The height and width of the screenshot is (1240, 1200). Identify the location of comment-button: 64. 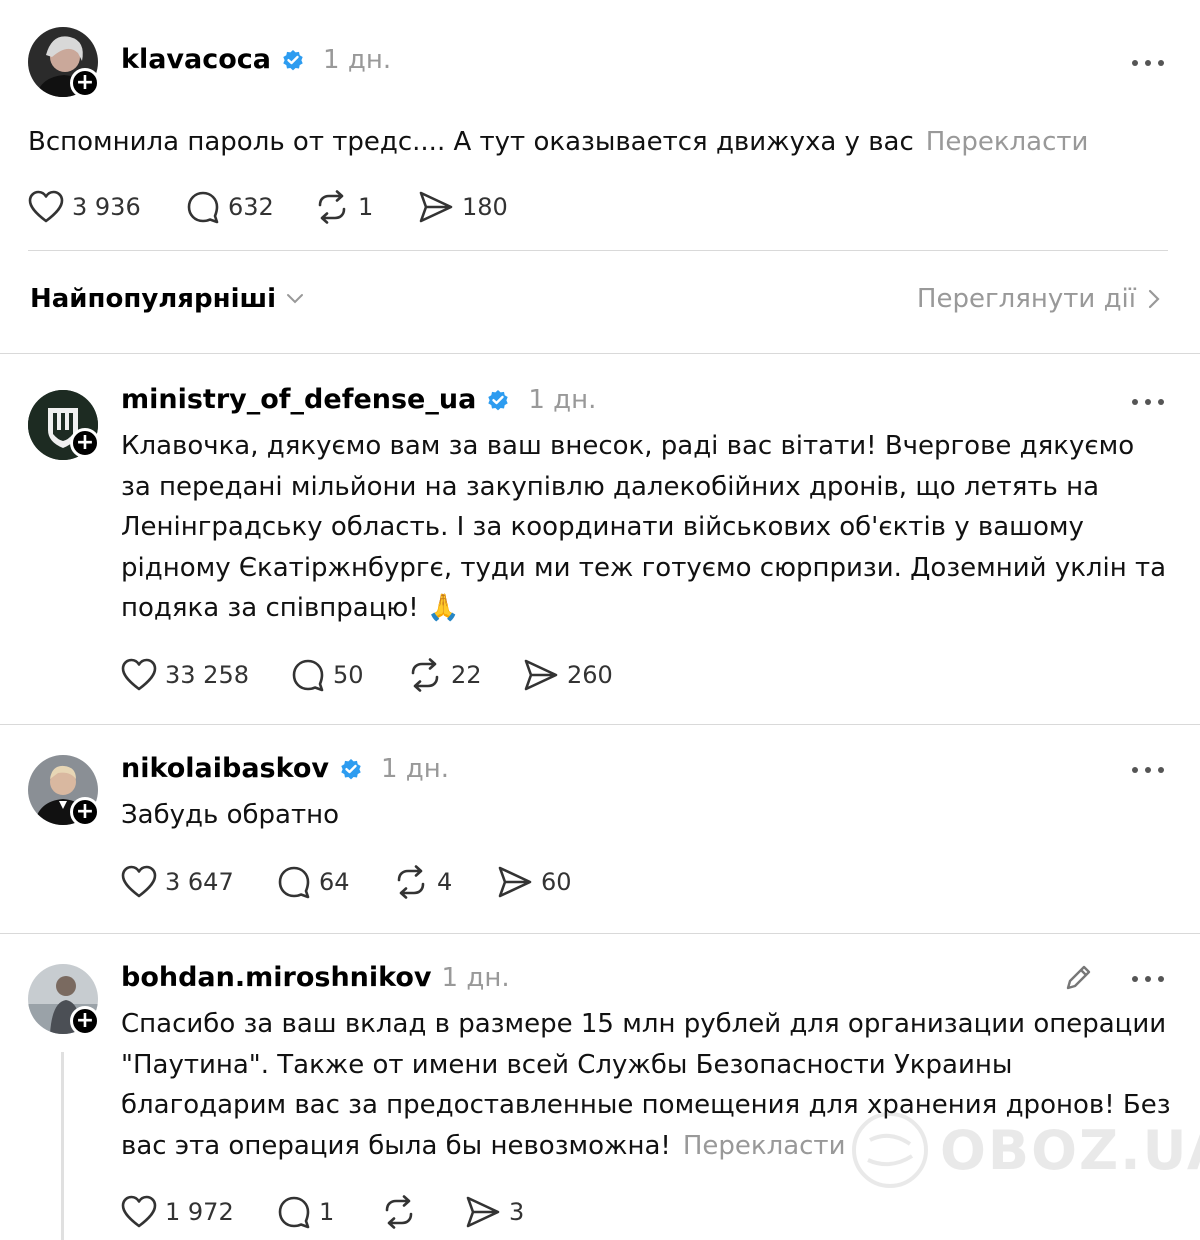
(335, 882).